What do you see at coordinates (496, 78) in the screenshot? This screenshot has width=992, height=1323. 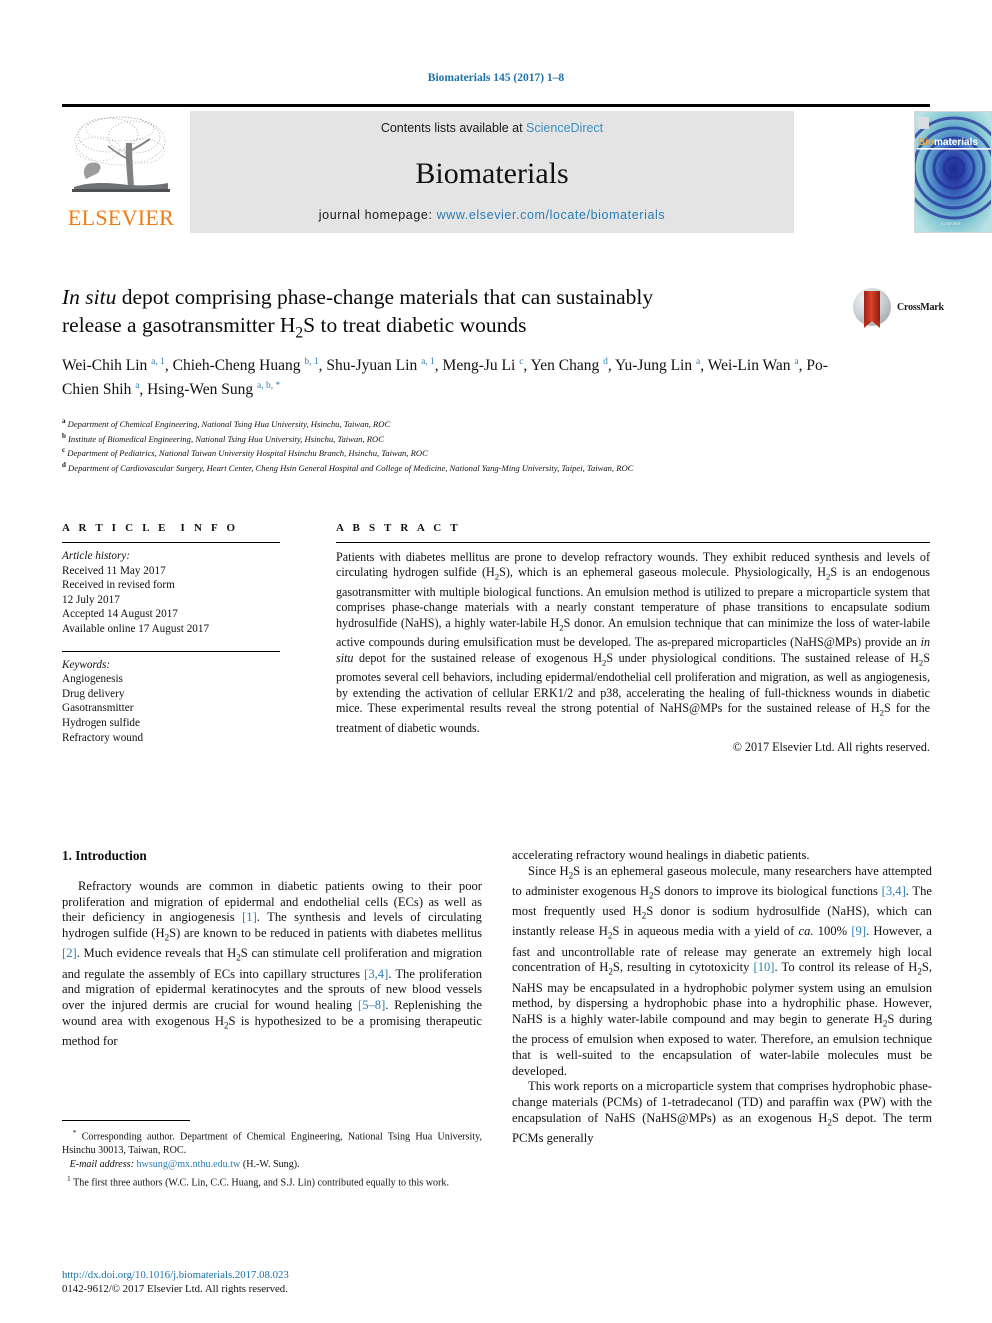 I see `running-head: Biomaterials 145 (2017) 1–8` at bounding box center [496, 78].